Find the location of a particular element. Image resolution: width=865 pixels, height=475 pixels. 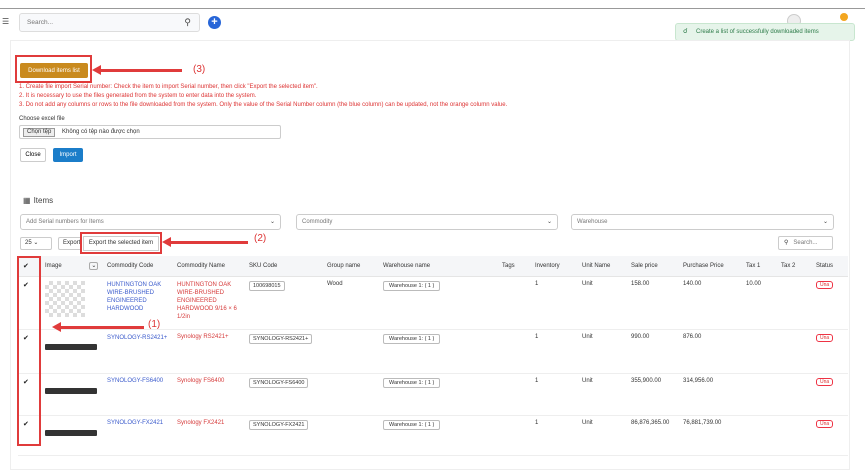

file-input: Chọn tệp Không có tệp nào được chọn is located at coordinates (150, 132).